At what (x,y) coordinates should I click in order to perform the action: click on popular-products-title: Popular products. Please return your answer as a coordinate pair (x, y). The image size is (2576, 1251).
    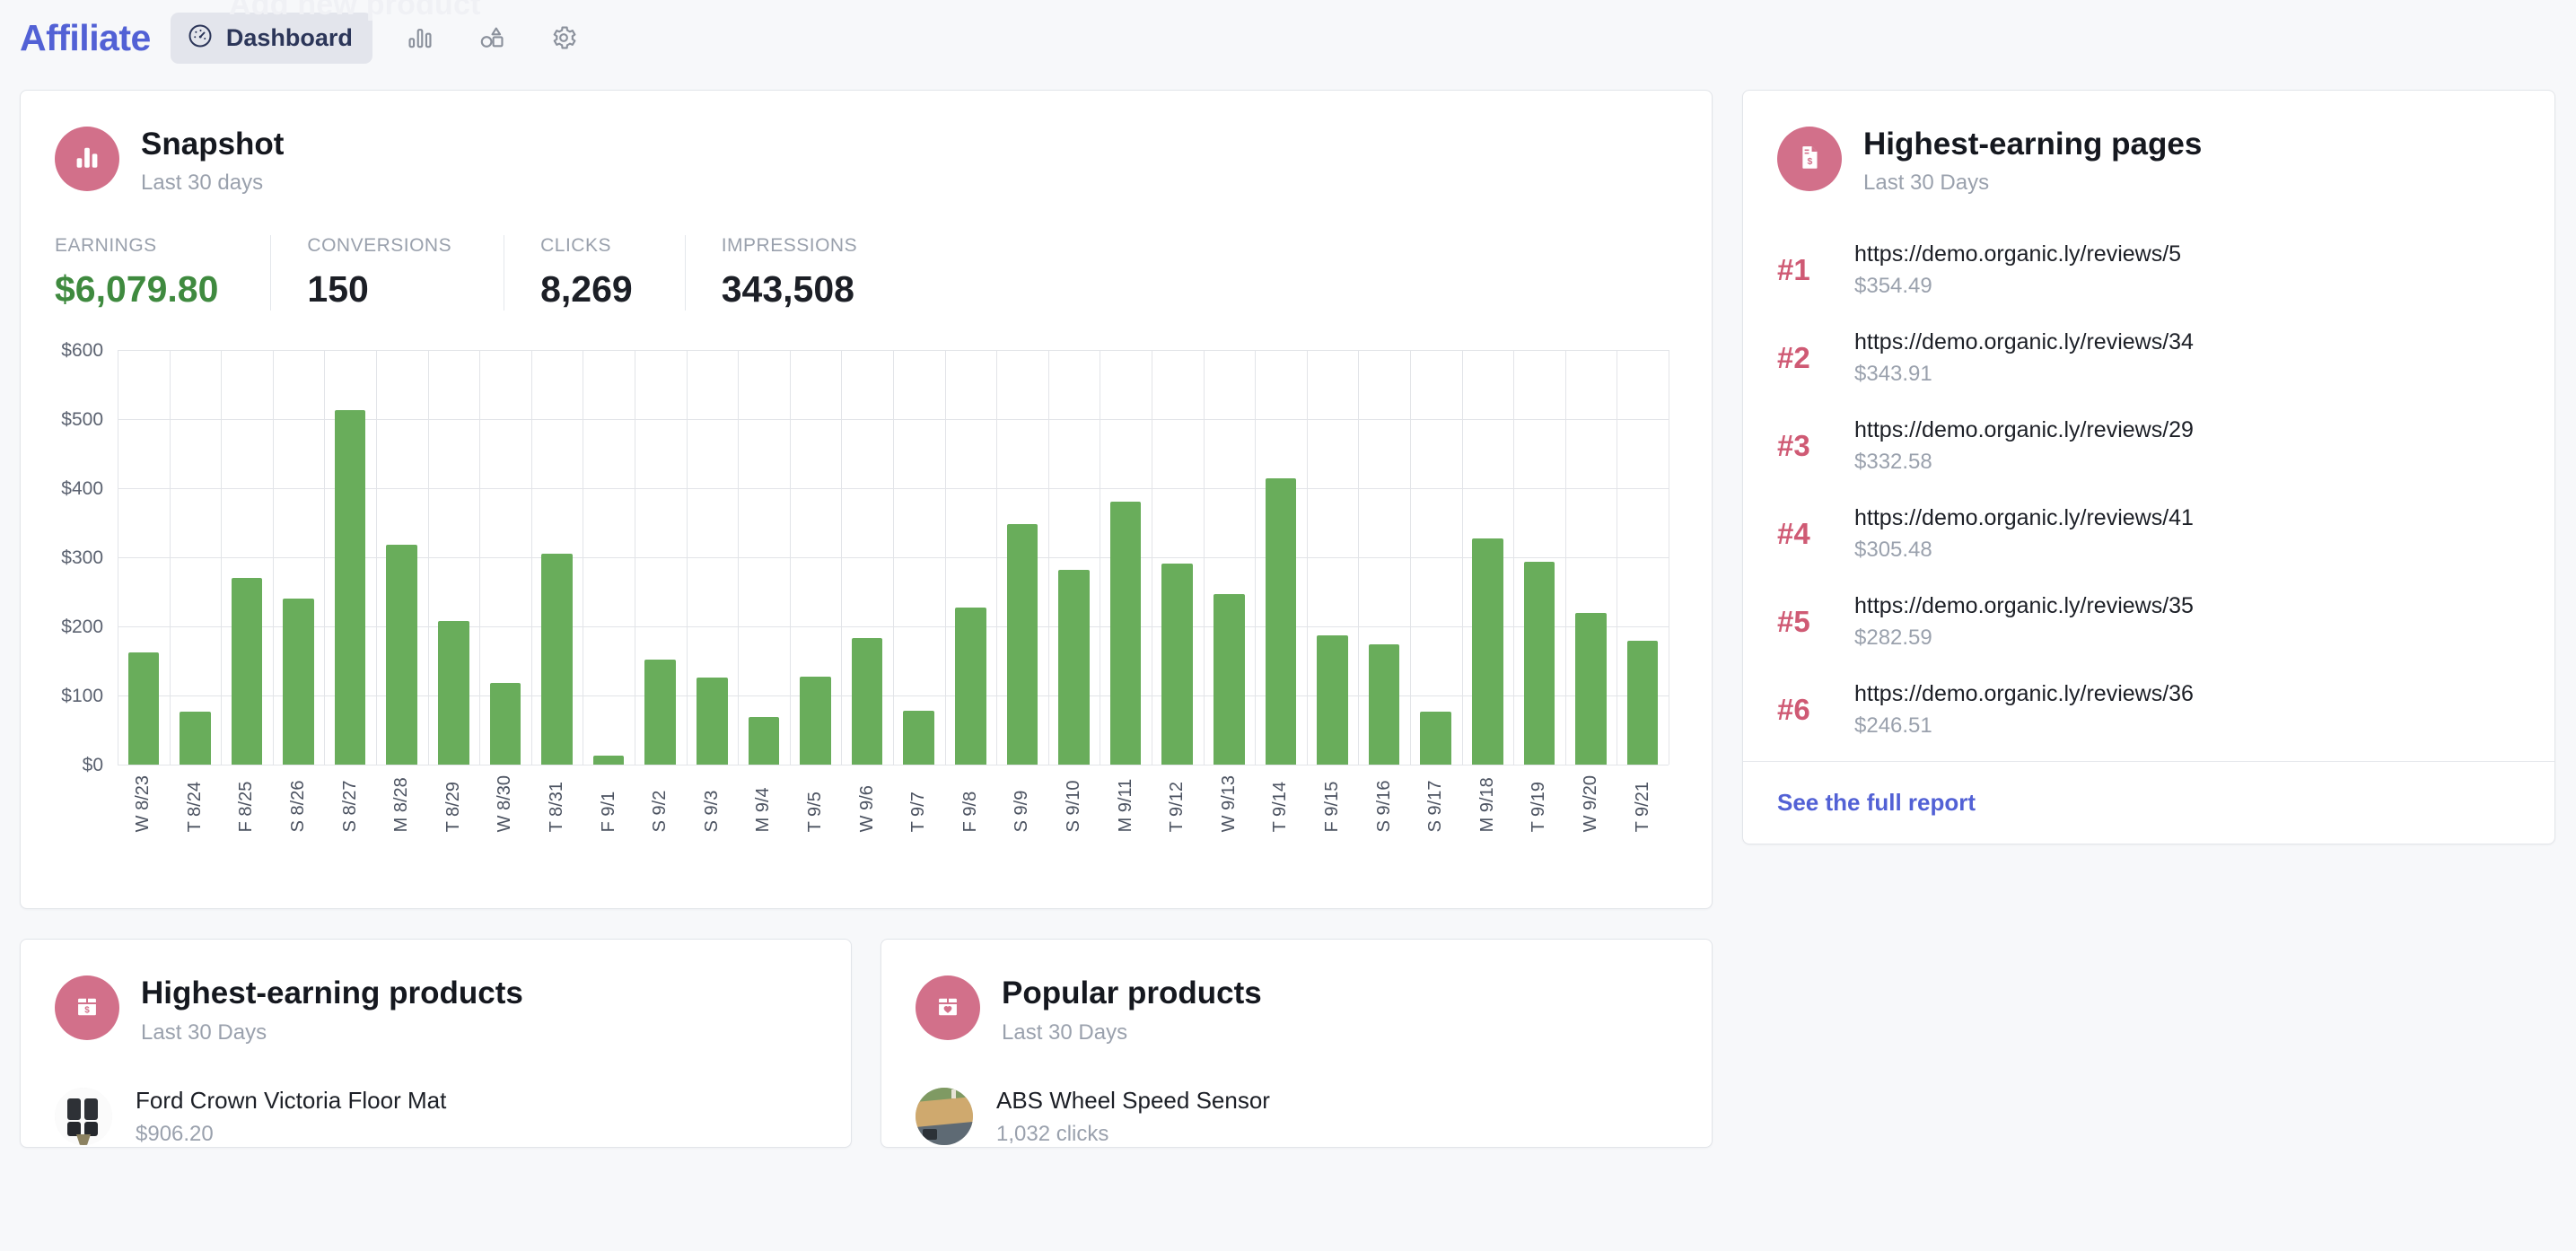
    Looking at the image, I should click on (1132, 993).